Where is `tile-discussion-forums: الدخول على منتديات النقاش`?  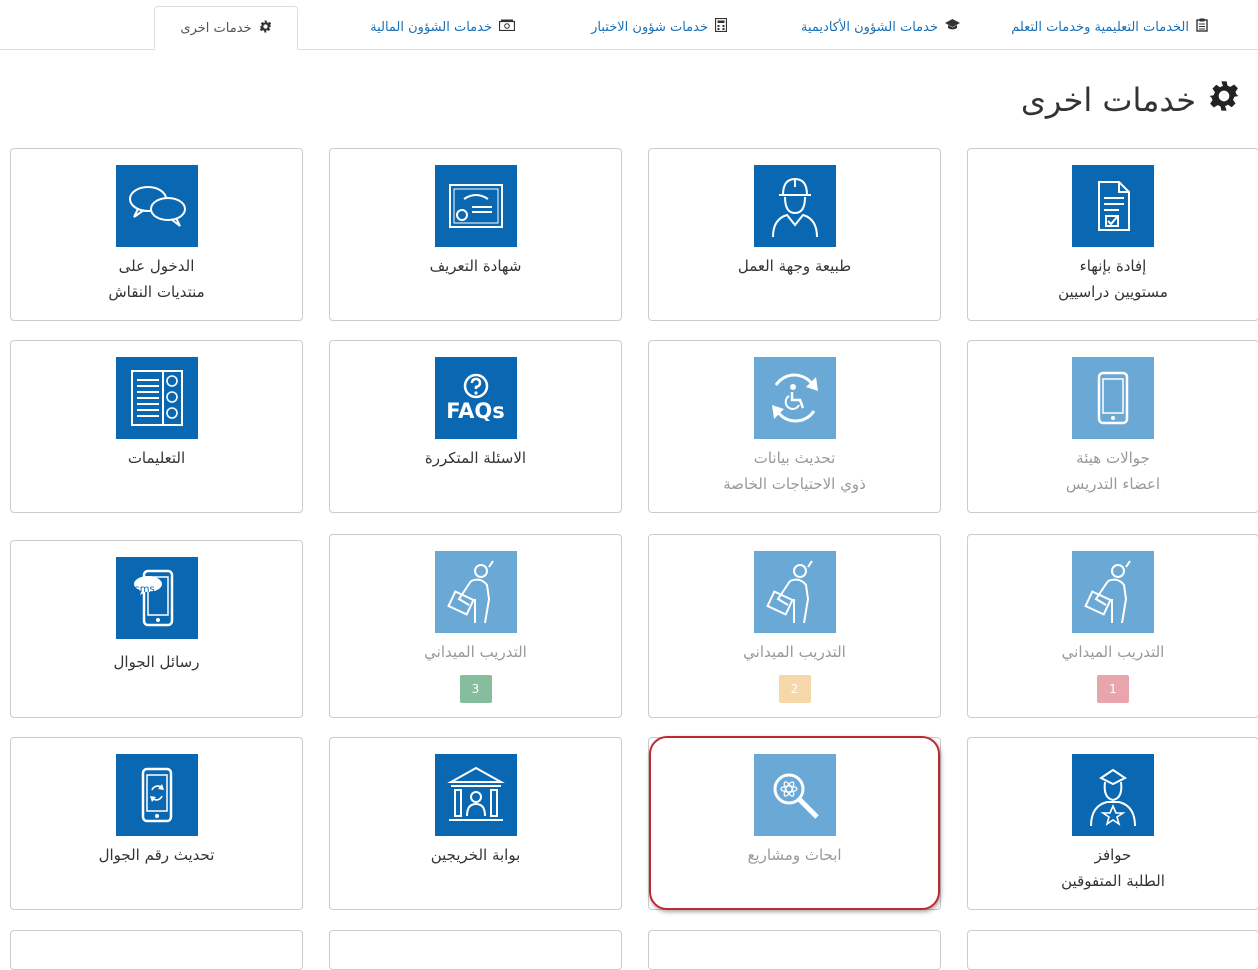 tile-discussion-forums: الدخول على منتديات النقاش is located at coordinates (156, 234).